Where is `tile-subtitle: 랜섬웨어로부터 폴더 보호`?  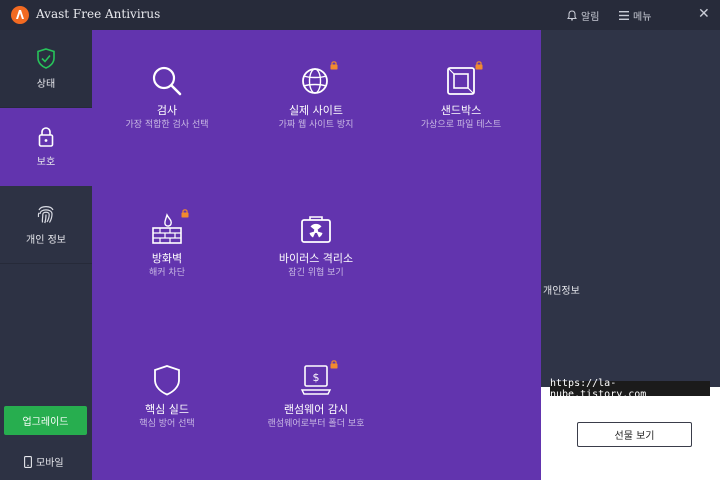 tile-subtitle: 랜섬웨어로부터 폴더 보호 is located at coordinates (316, 424).